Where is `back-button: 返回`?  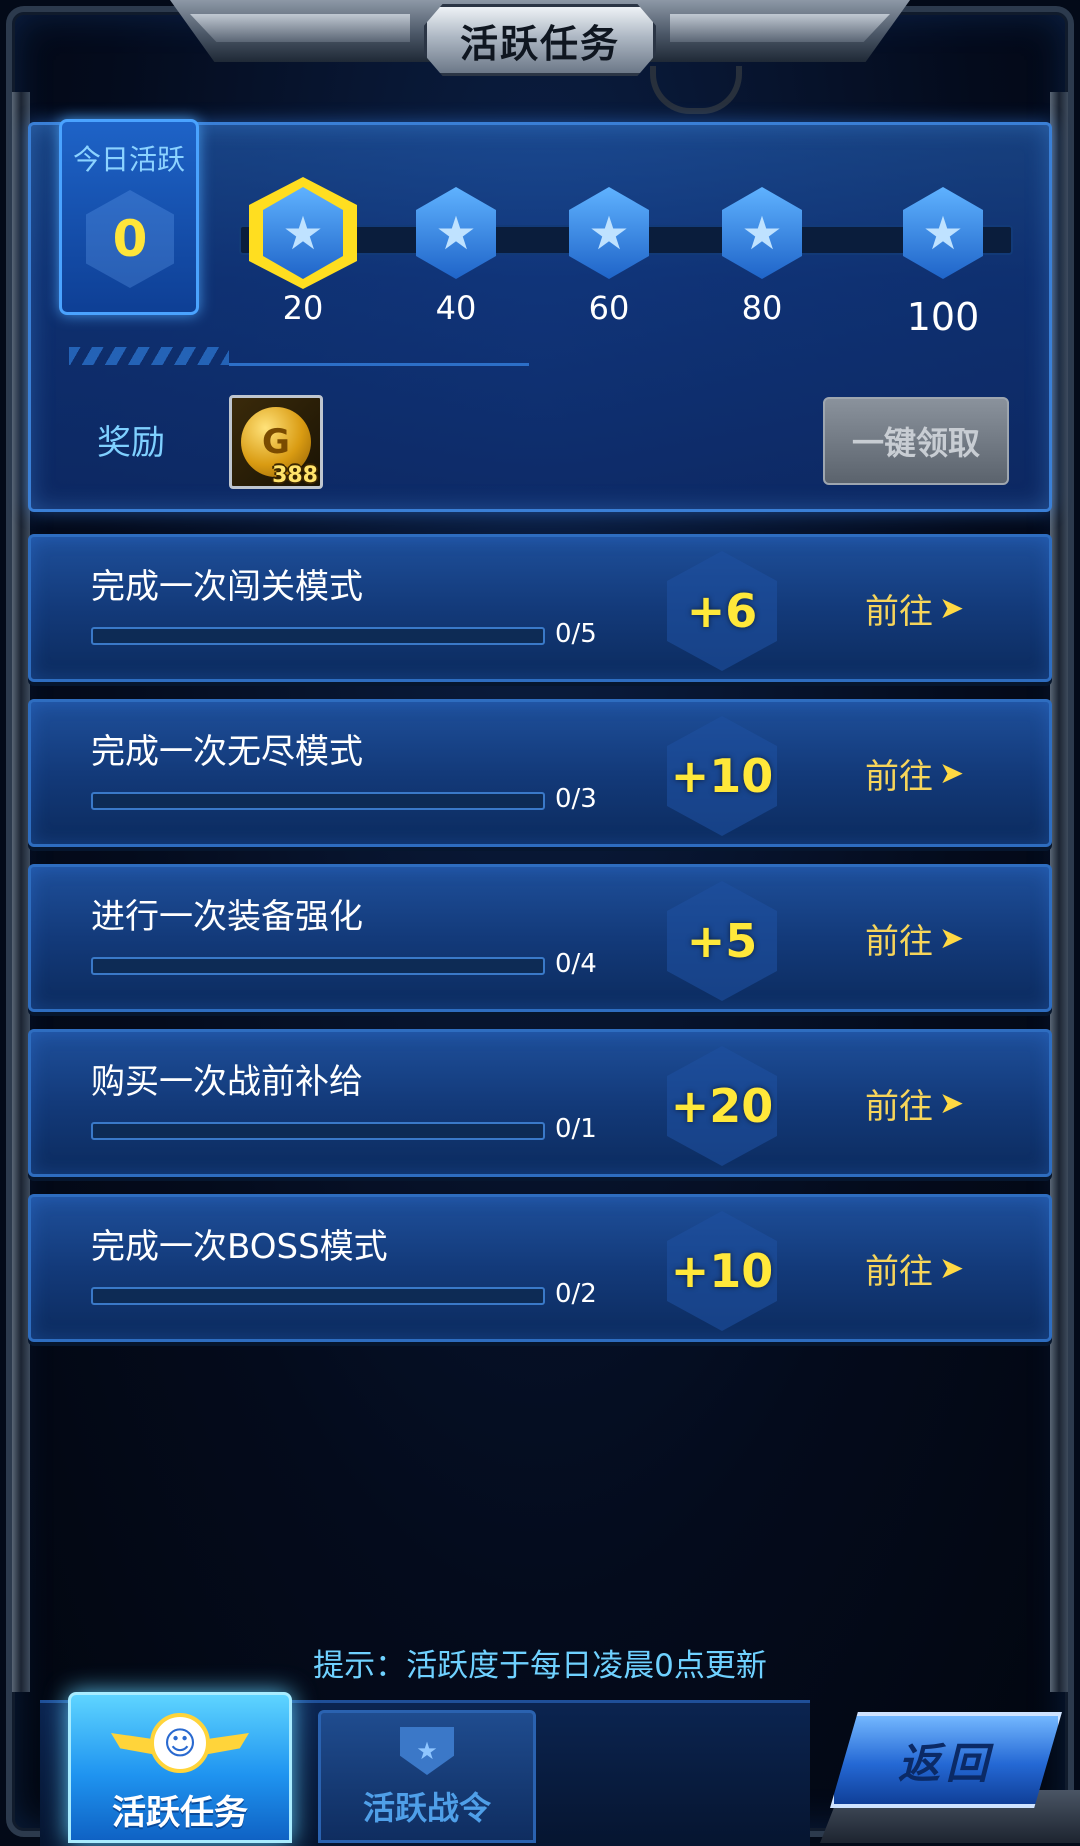
back-button: 返回 is located at coordinates (946, 1760).